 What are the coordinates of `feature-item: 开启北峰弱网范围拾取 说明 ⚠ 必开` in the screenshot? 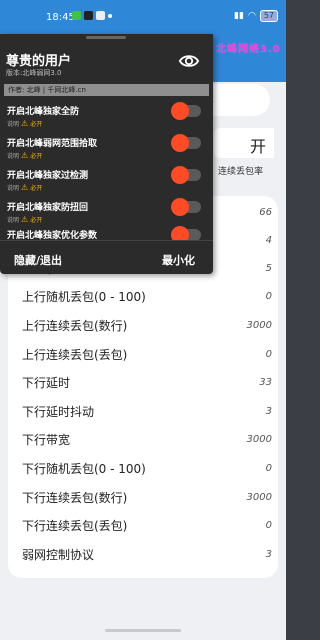 It's located at (107, 148).